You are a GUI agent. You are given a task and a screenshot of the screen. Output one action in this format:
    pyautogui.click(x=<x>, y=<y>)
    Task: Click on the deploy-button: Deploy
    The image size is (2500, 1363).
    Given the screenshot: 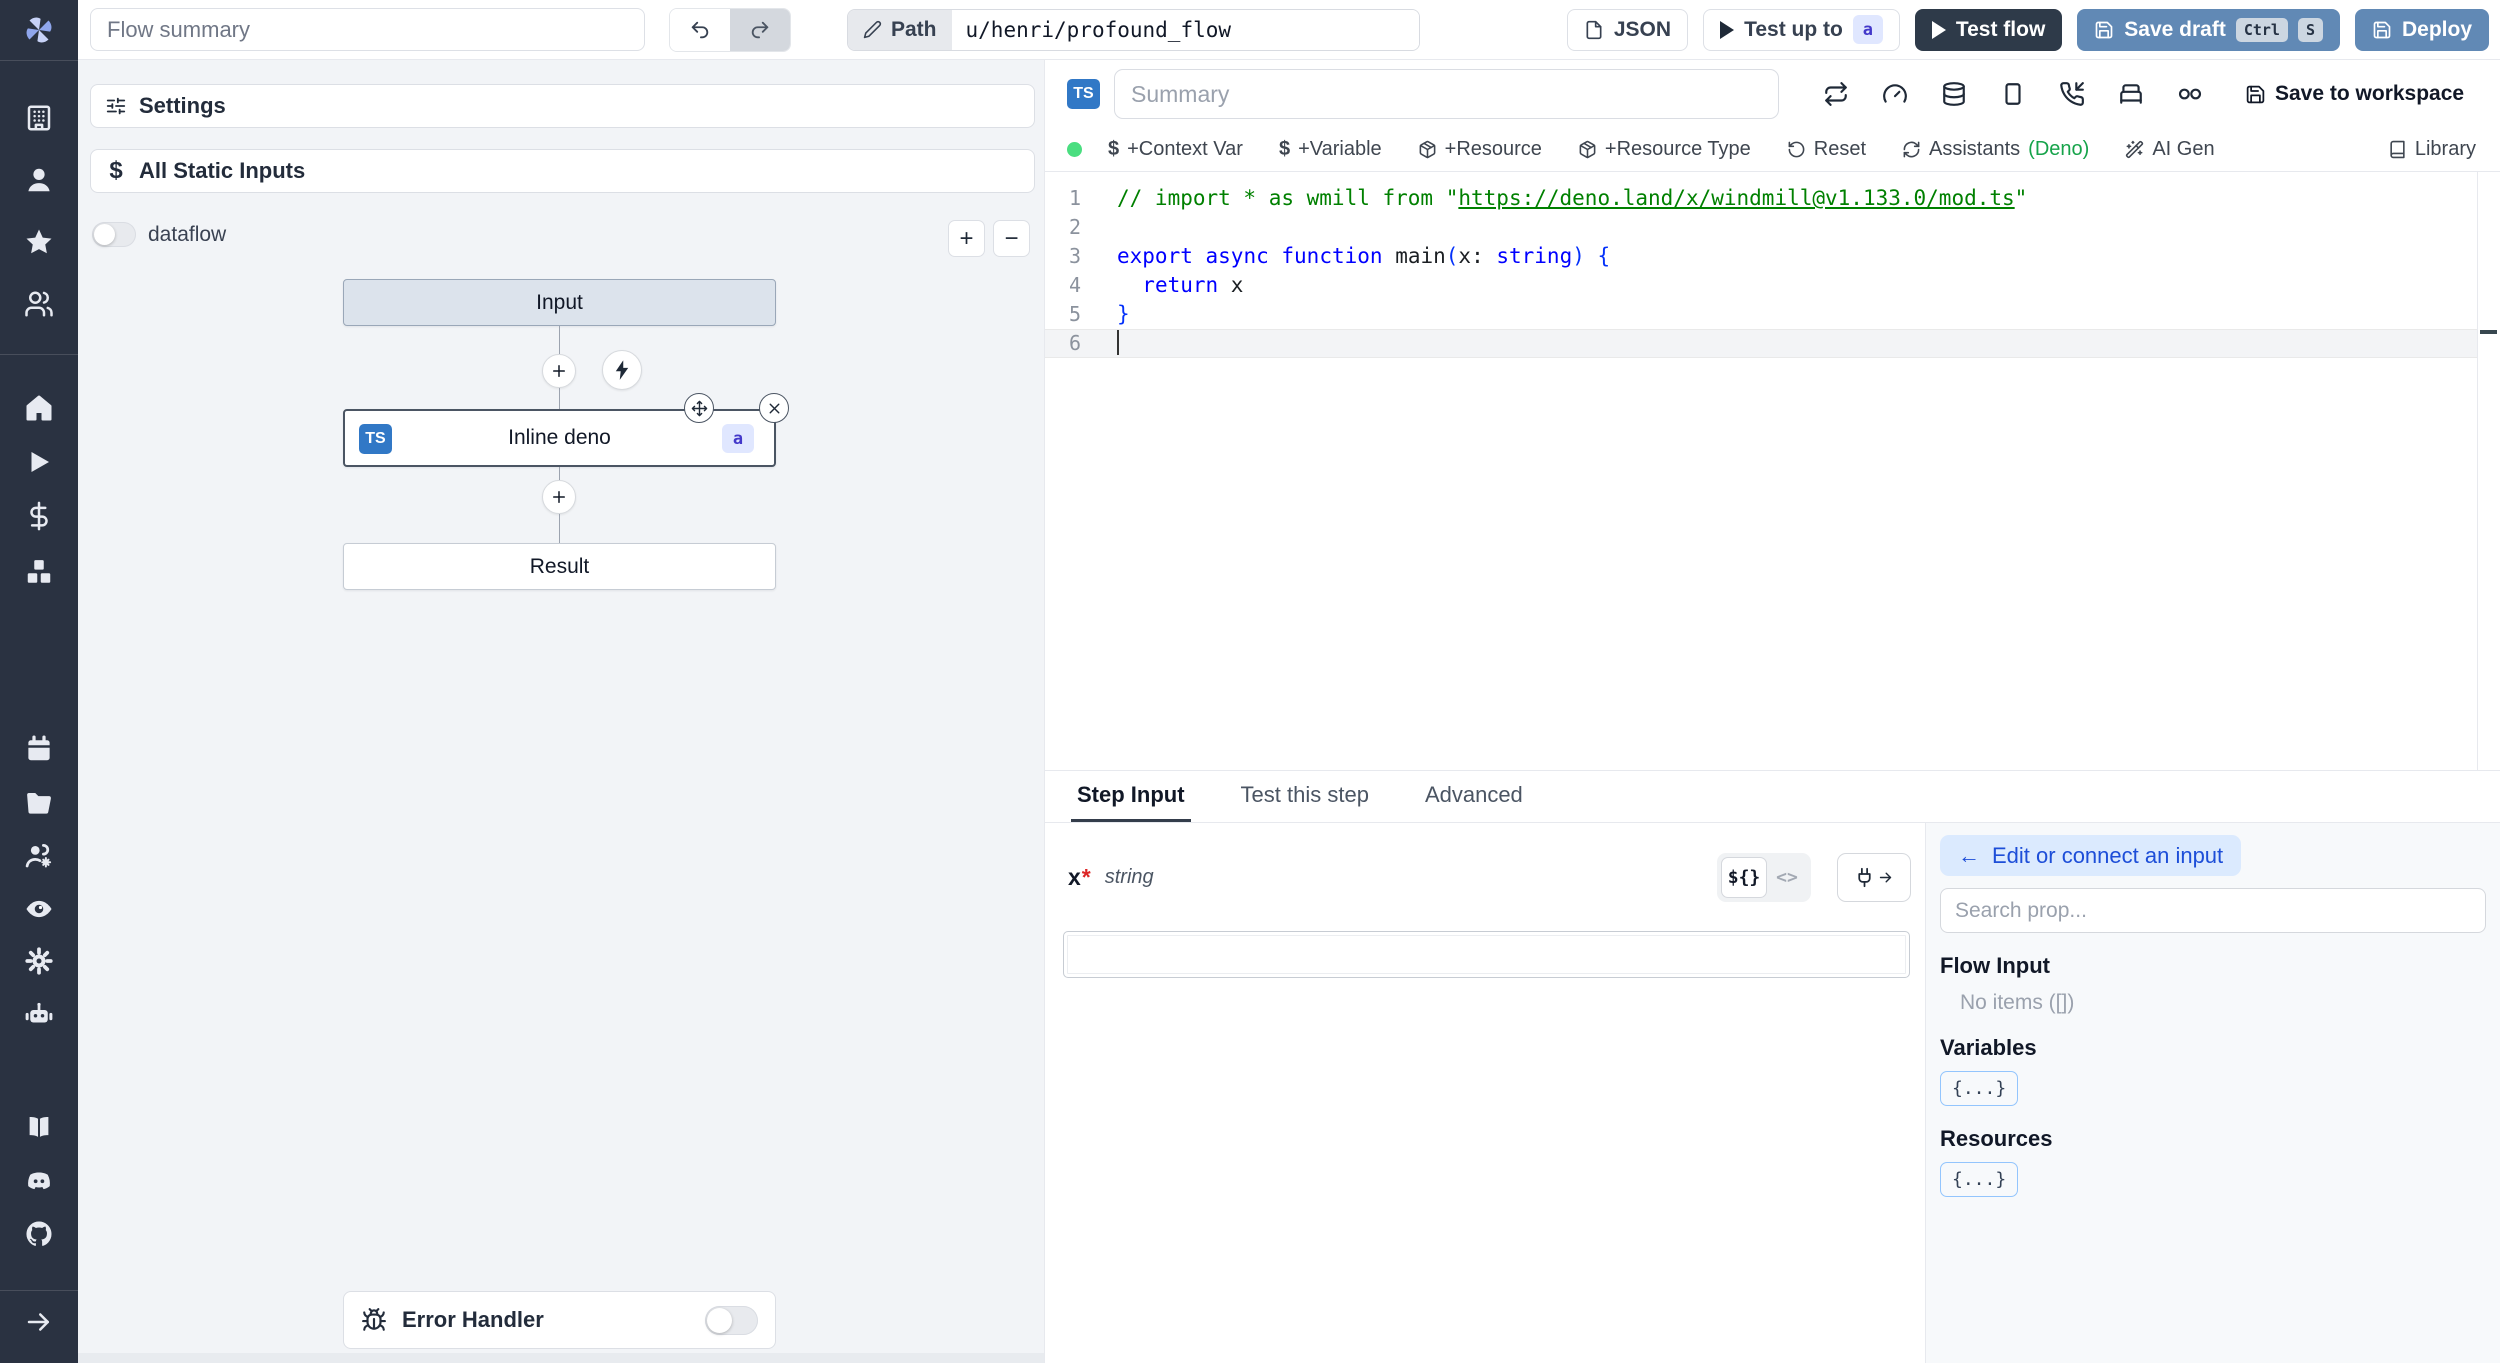 What is the action you would take?
    pyautogui.click(x=2421, y=29)
    